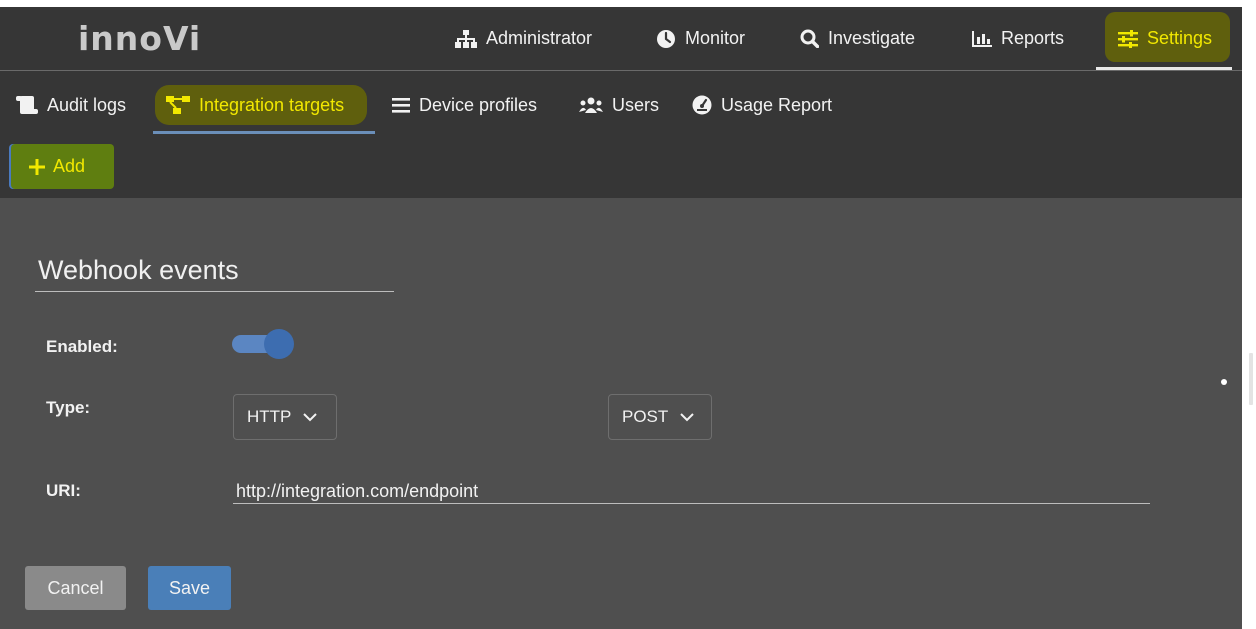  What do you see at coordinates (1224, 382) in the screenshot?
I see `cursor-dot` at bounding box center [1224, 382].